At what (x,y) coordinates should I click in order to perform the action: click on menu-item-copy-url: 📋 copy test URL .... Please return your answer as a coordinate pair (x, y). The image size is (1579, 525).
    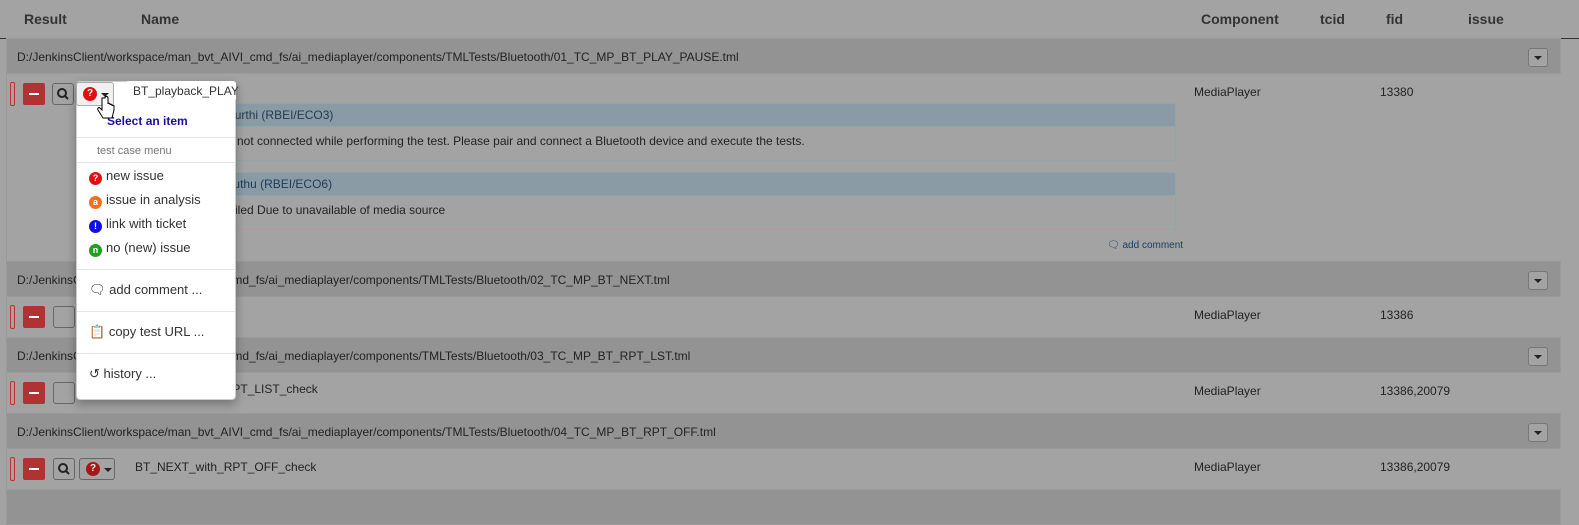
    Looking at the image, I should click on (146, 332).